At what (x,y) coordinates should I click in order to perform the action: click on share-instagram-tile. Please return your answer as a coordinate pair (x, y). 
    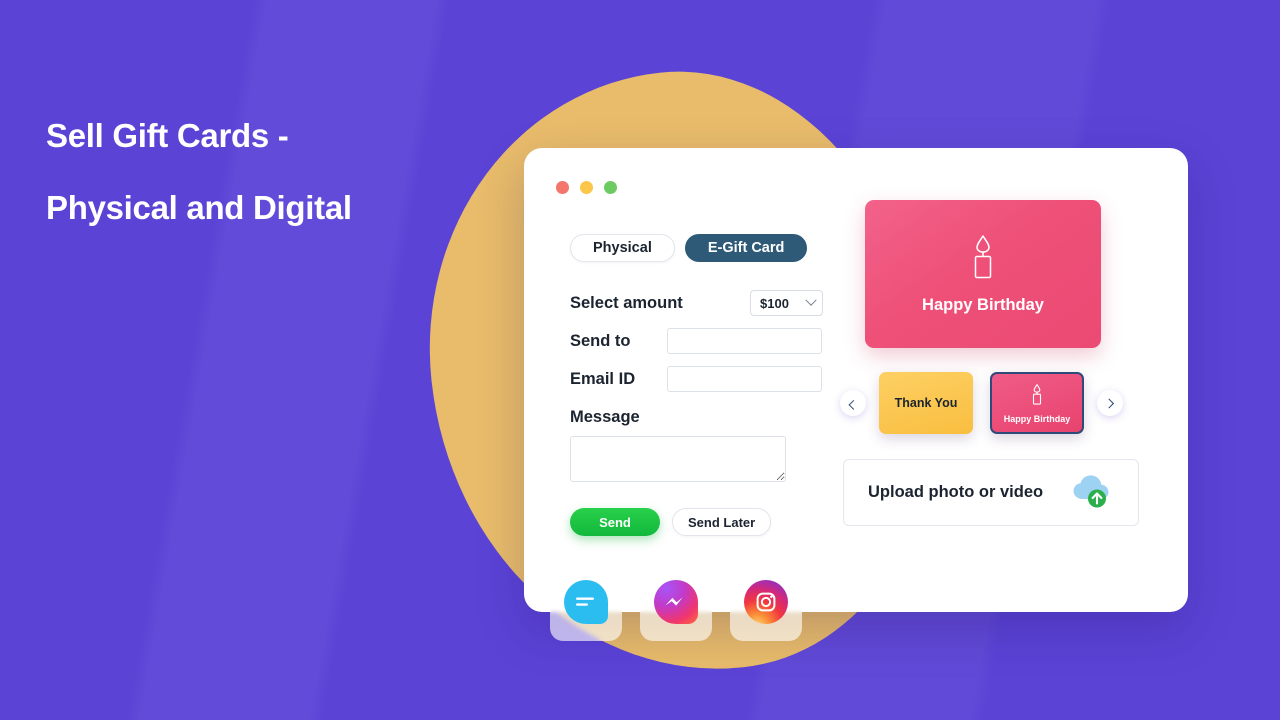
    Looking at the image, I should click on (766, 602).